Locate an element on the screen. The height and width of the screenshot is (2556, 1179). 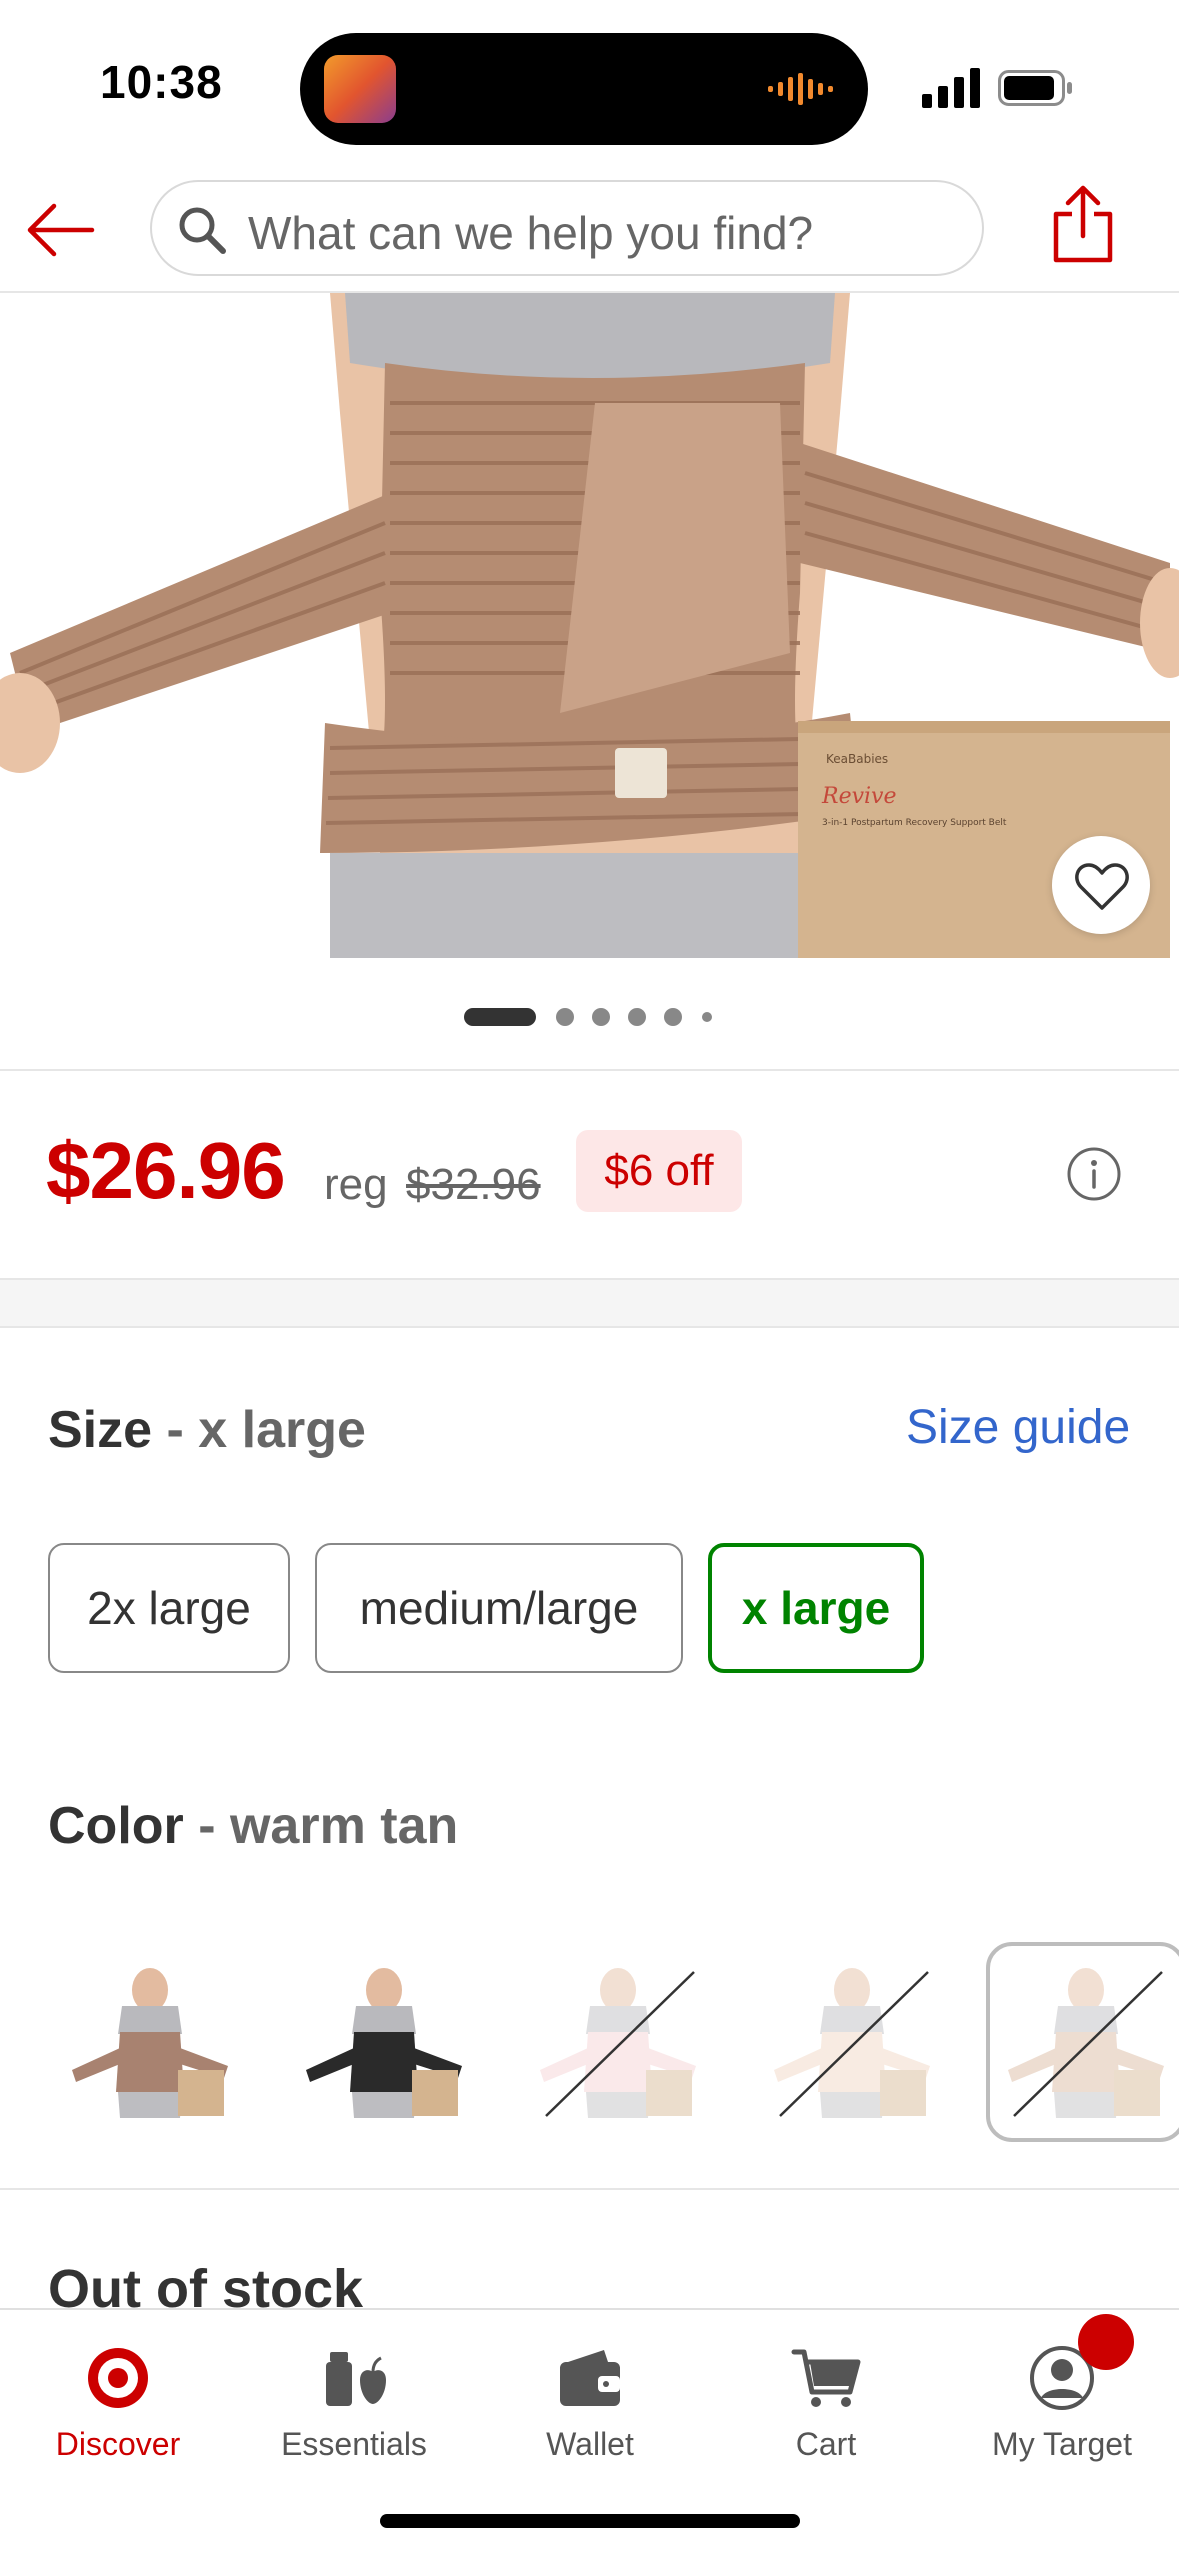
size-option-x-large: x large is located at coordinates (816, 1608).